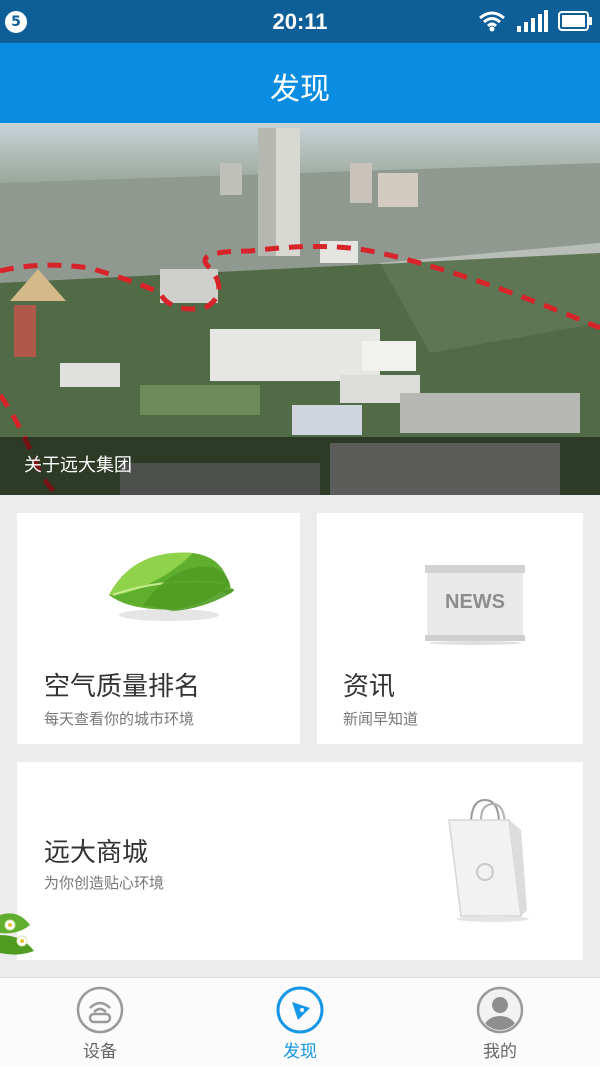 The height and width of the screenshot is (1067, 600). What do you see at coordinates (369, 687) in the screenshot?
I see `news-title: 资讯` at bounding box center [369, 687].